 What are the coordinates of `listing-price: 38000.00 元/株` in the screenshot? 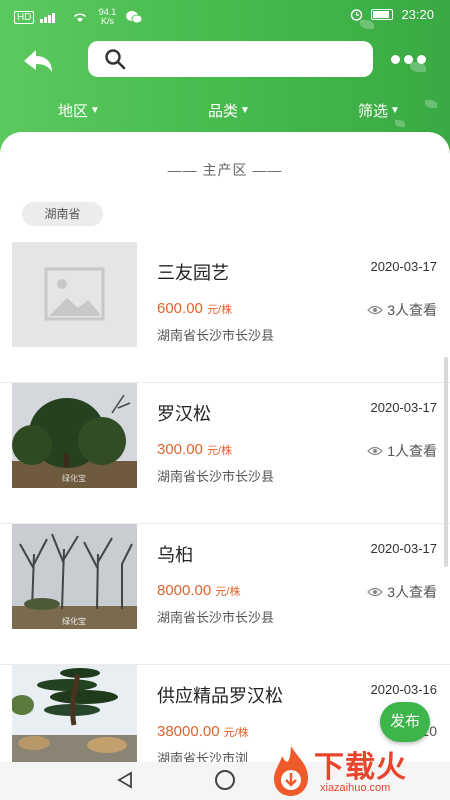 It's located at (203, 731).